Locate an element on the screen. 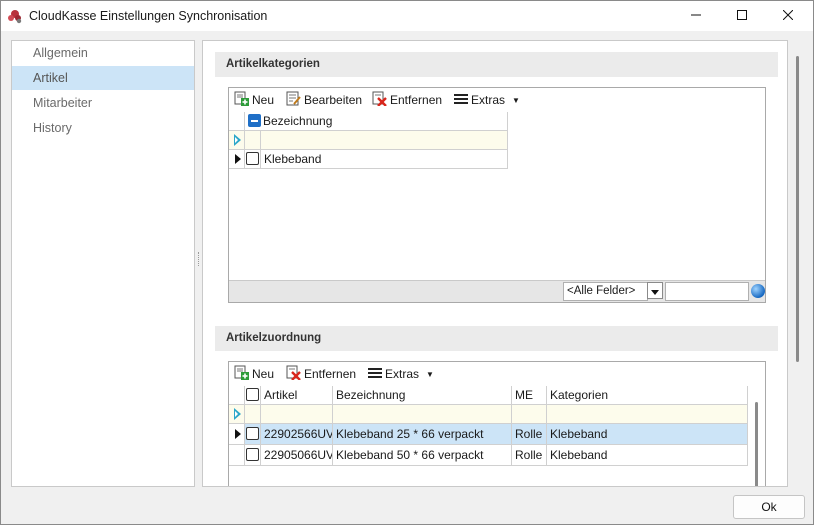 This screenshot has width=814, height=525. select-all-checkbox is located at coordinates (252, 394).